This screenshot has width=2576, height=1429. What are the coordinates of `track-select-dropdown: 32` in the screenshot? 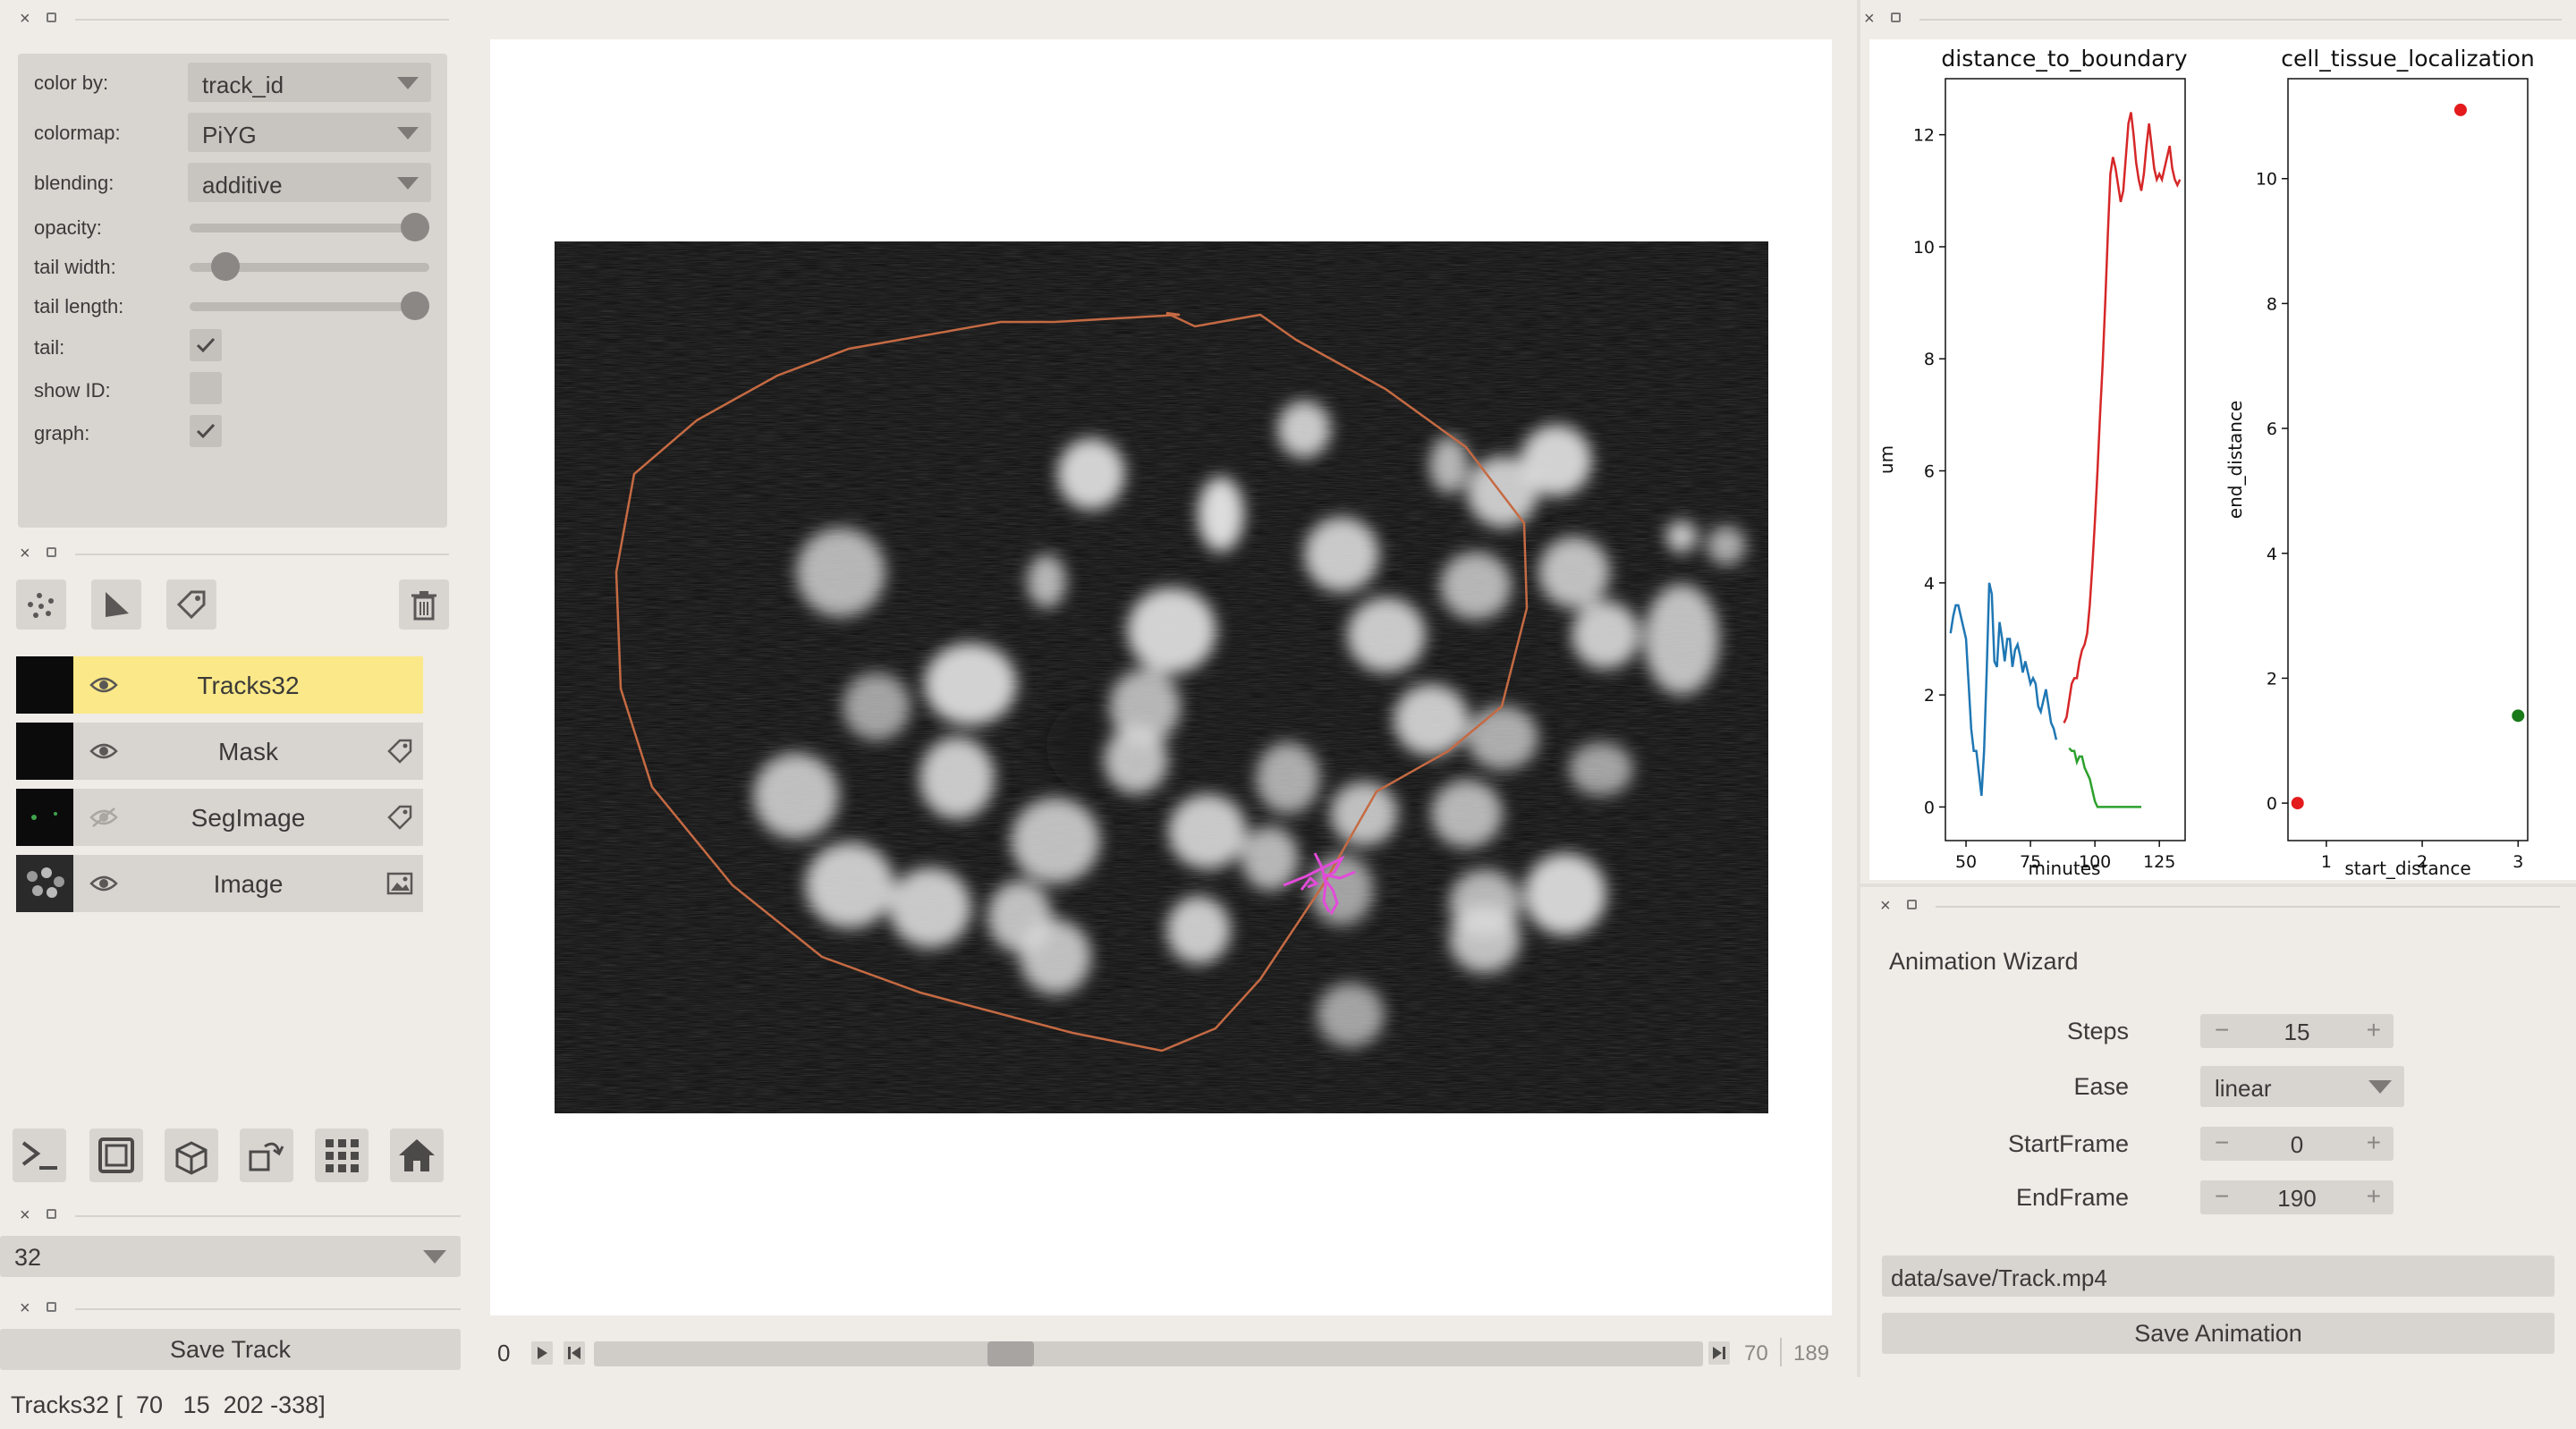 It's located at (230, 1256).